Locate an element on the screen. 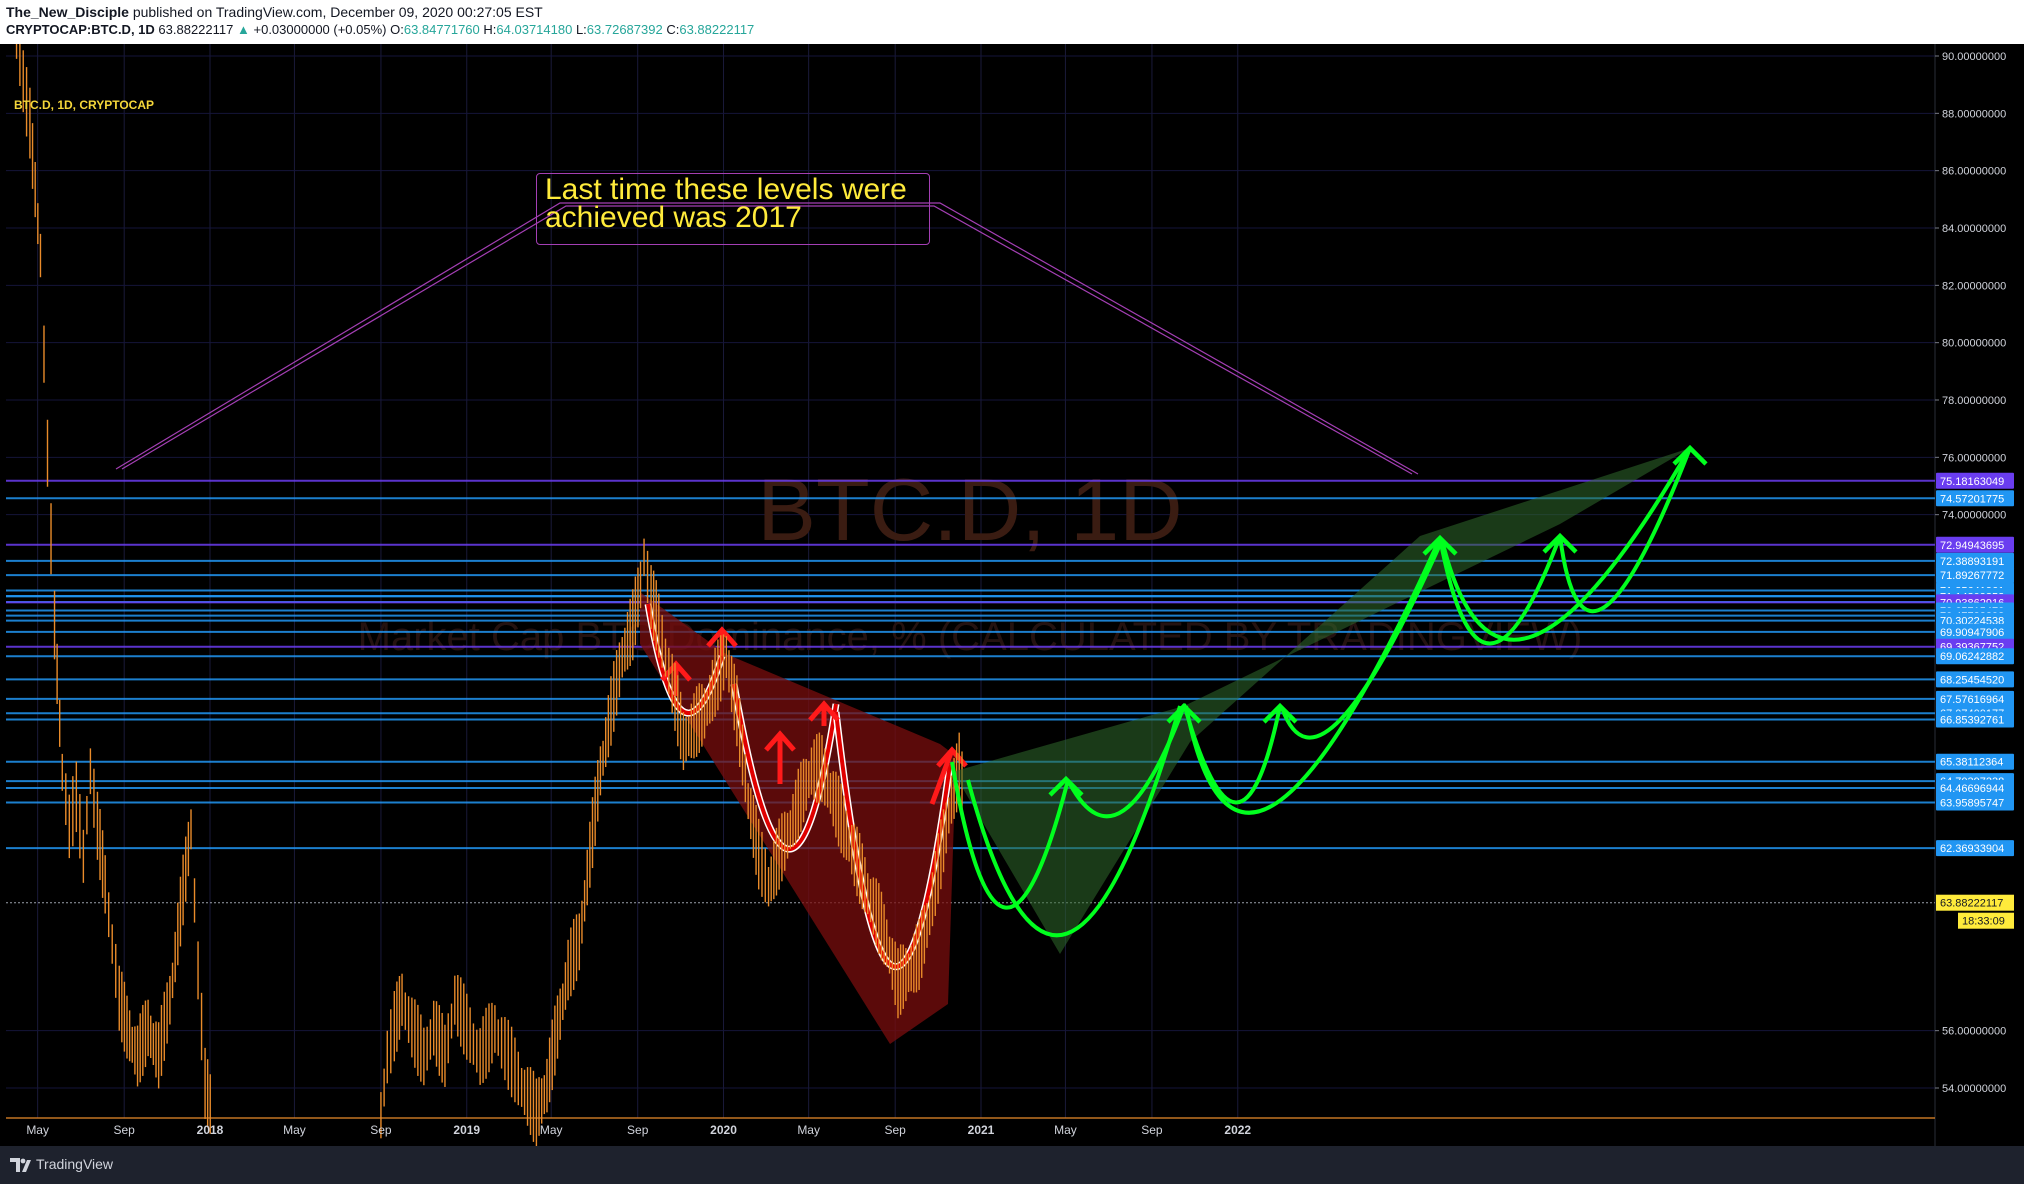 The image size is (2024, 1184). level-tag-label-15: 69.06242882 is located at coordinates (1972, 657).